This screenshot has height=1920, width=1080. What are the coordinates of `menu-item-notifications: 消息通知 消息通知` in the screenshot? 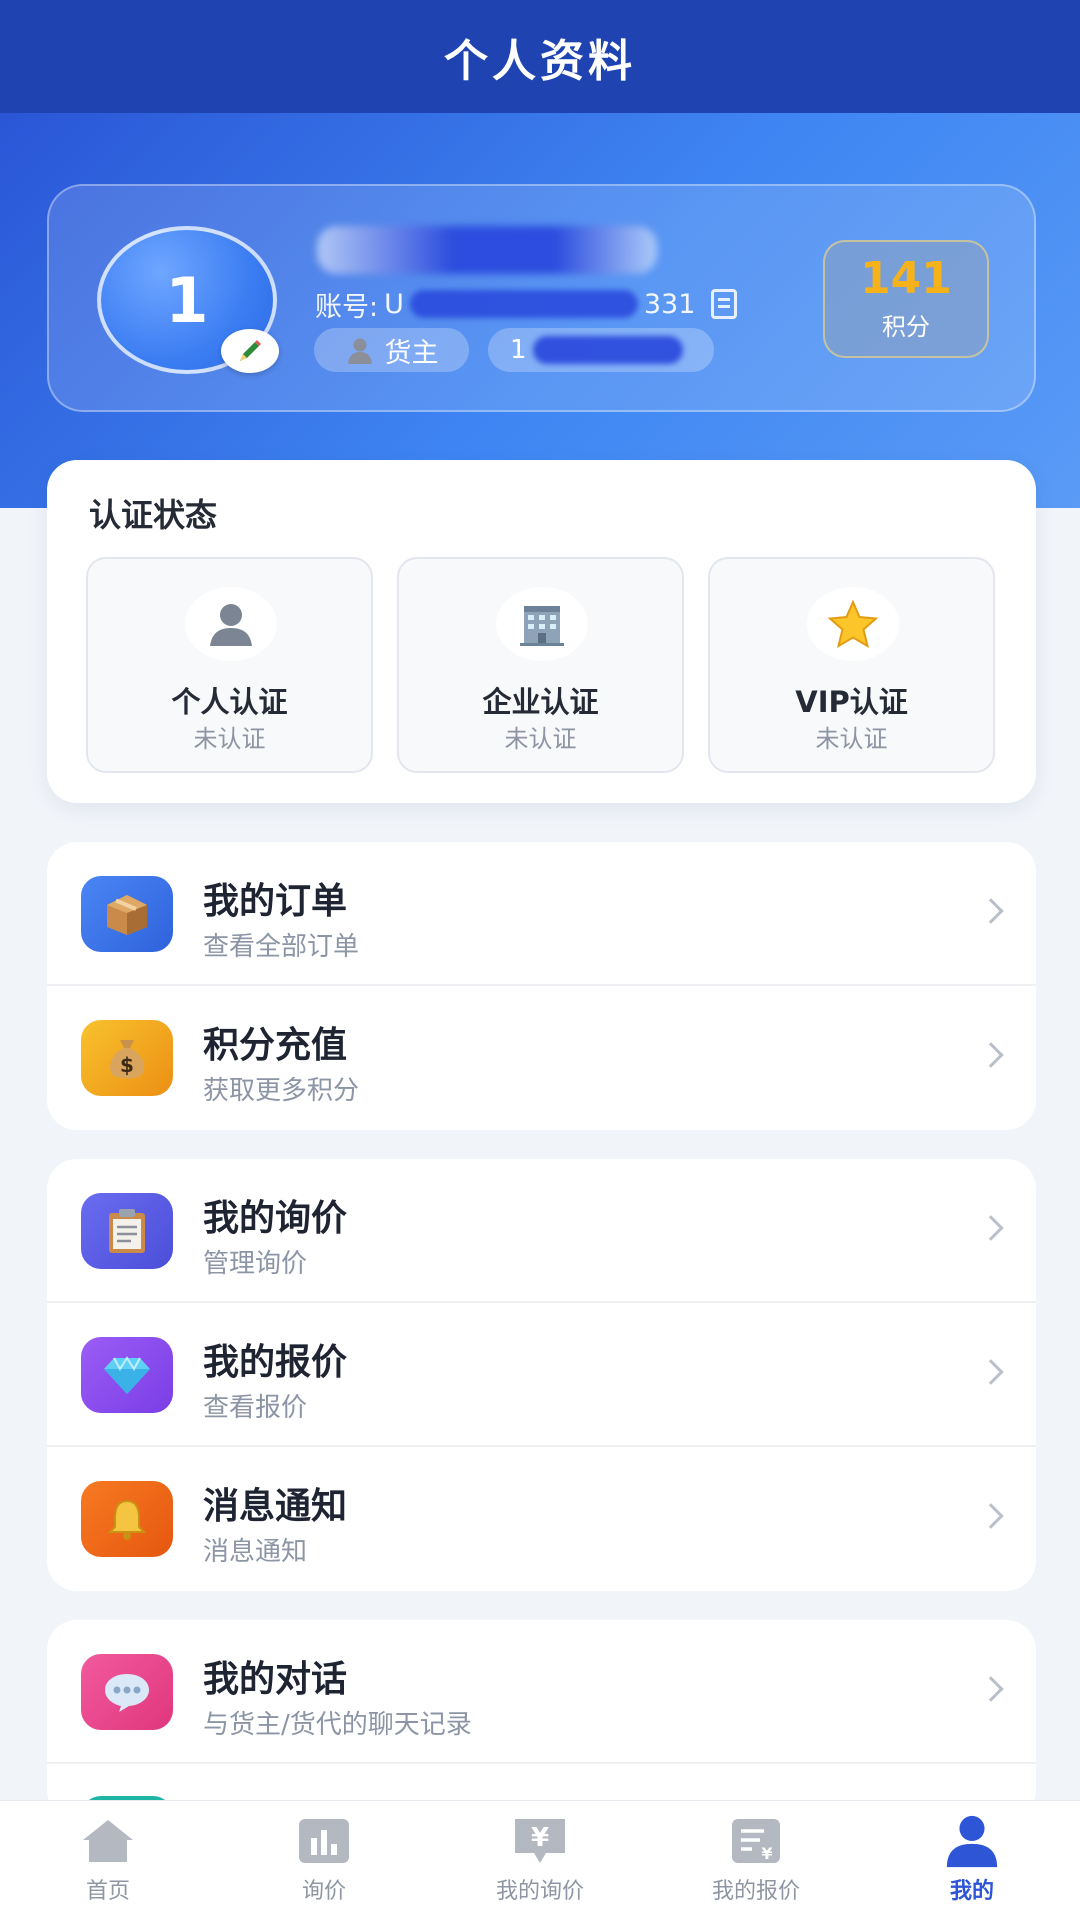 It's located at (541, 1519).